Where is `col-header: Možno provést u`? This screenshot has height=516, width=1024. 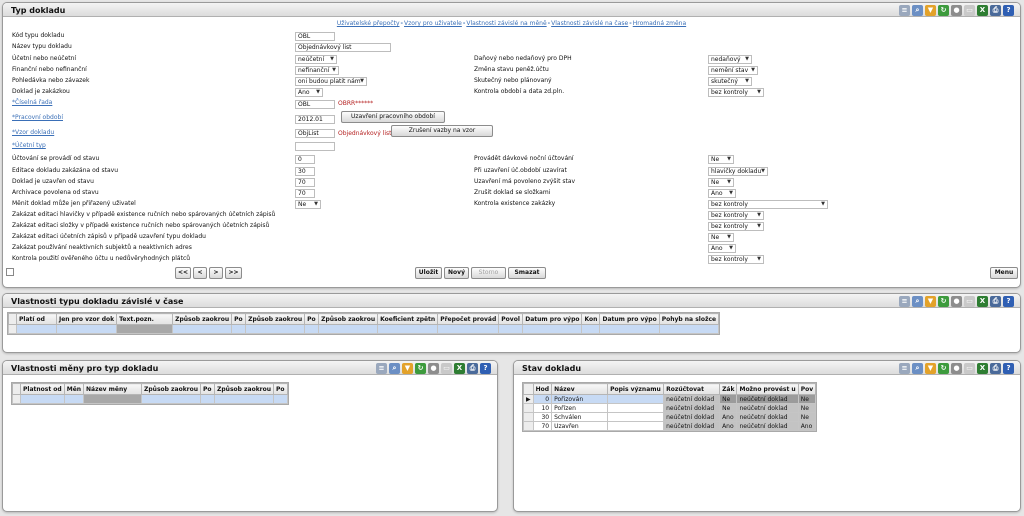
col-header: Možno provést u is located at coordinates (767, 389).